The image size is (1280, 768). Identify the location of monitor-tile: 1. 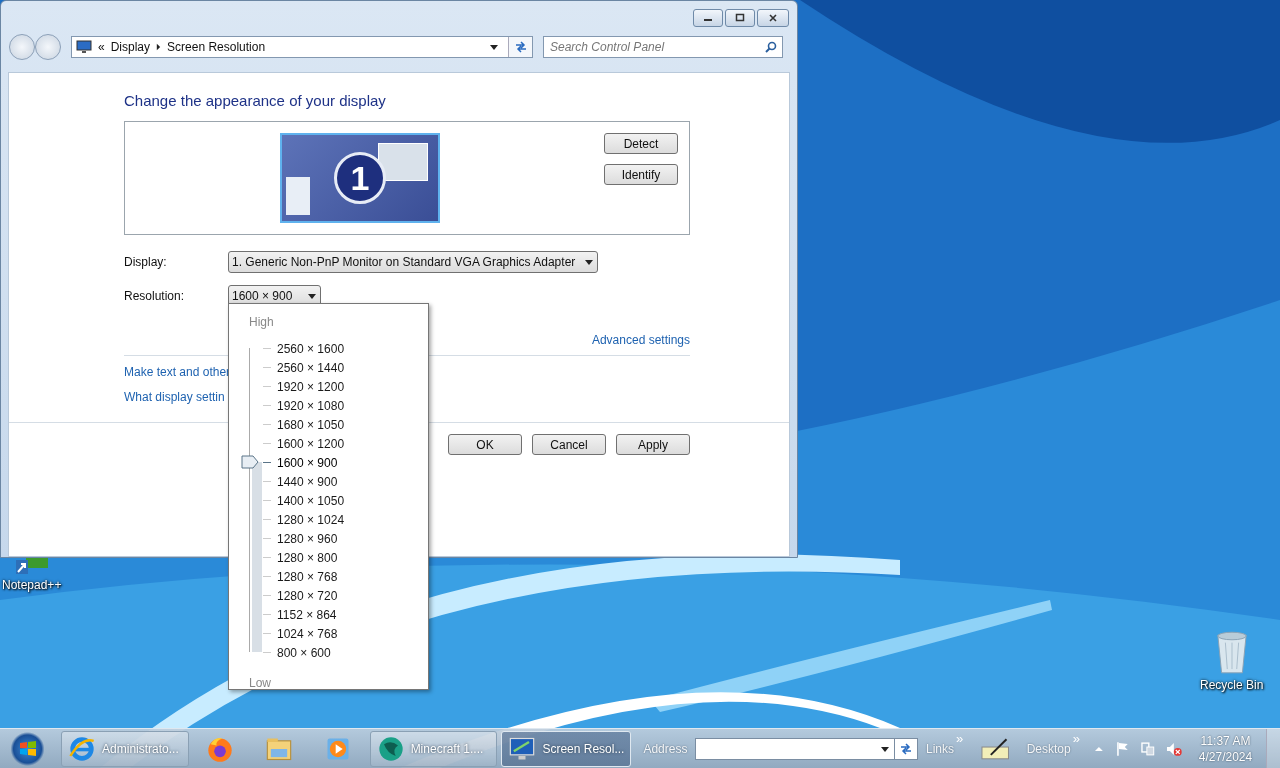
(360, 178).